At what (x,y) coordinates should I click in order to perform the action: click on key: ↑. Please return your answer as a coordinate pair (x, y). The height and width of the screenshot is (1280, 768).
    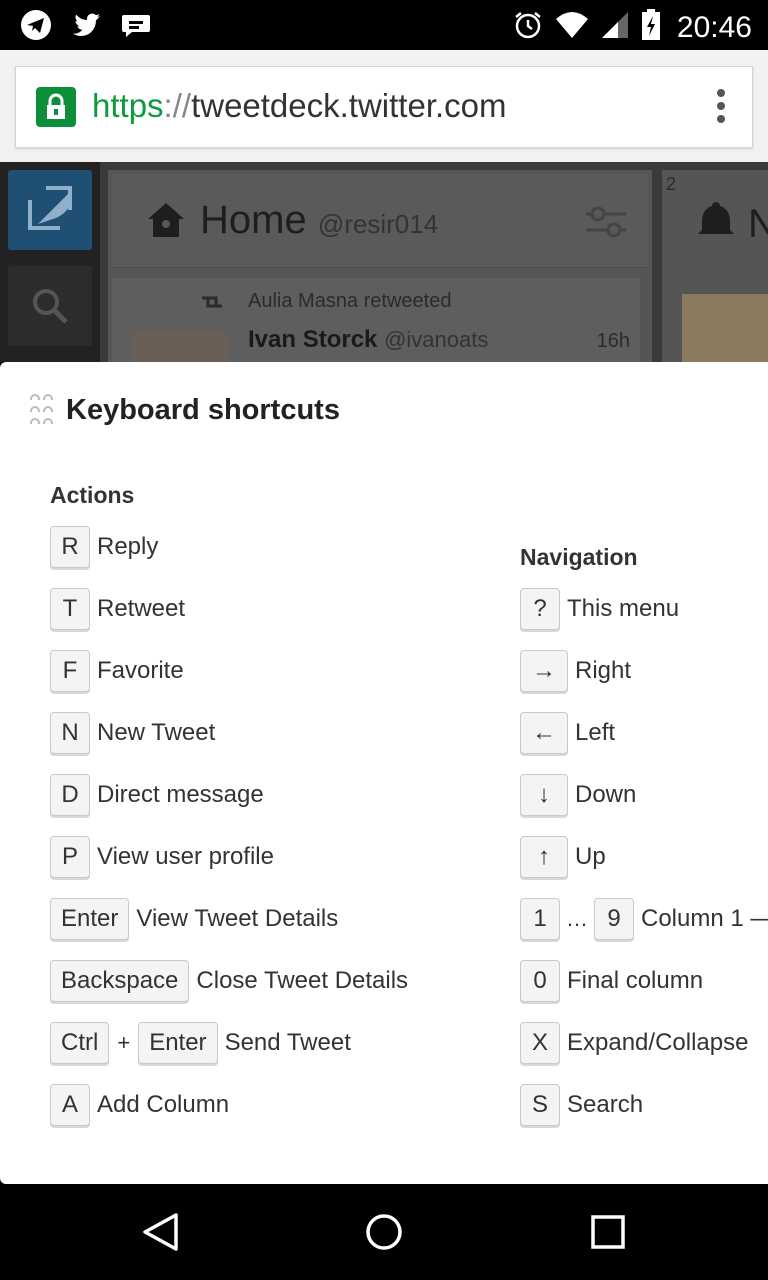
    Looking at the image, I should click on (544, 857).